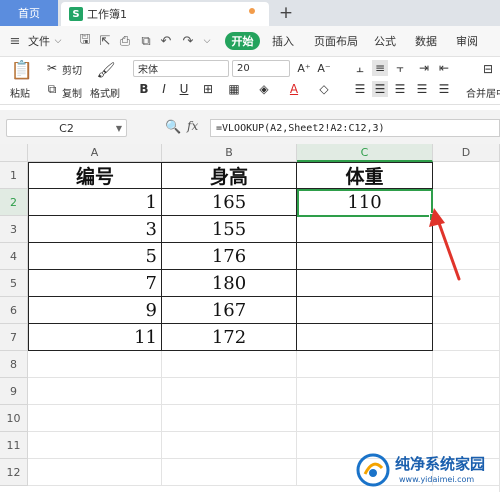 The height and width of the screenshot is (492, 500). Describe the element at coordinates (22, 70) in the screenshot. I see `paste-icon: 📋` at that location.